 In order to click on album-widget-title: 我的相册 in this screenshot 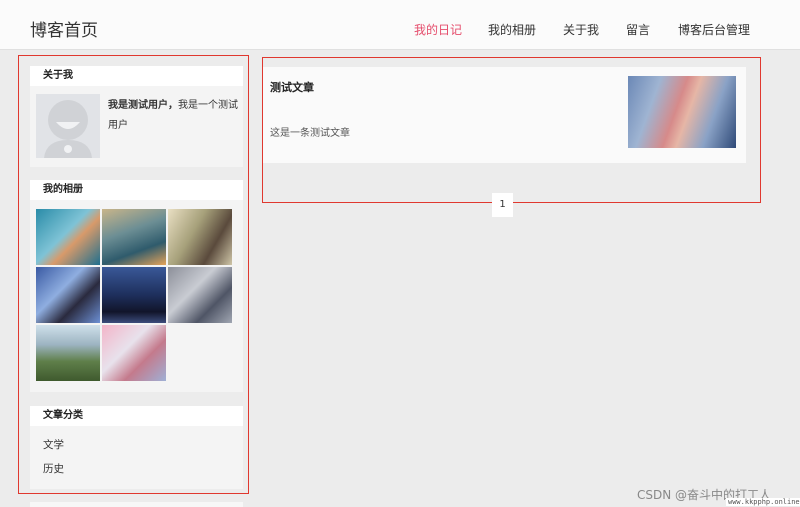, I will do `click(136, 190)`.